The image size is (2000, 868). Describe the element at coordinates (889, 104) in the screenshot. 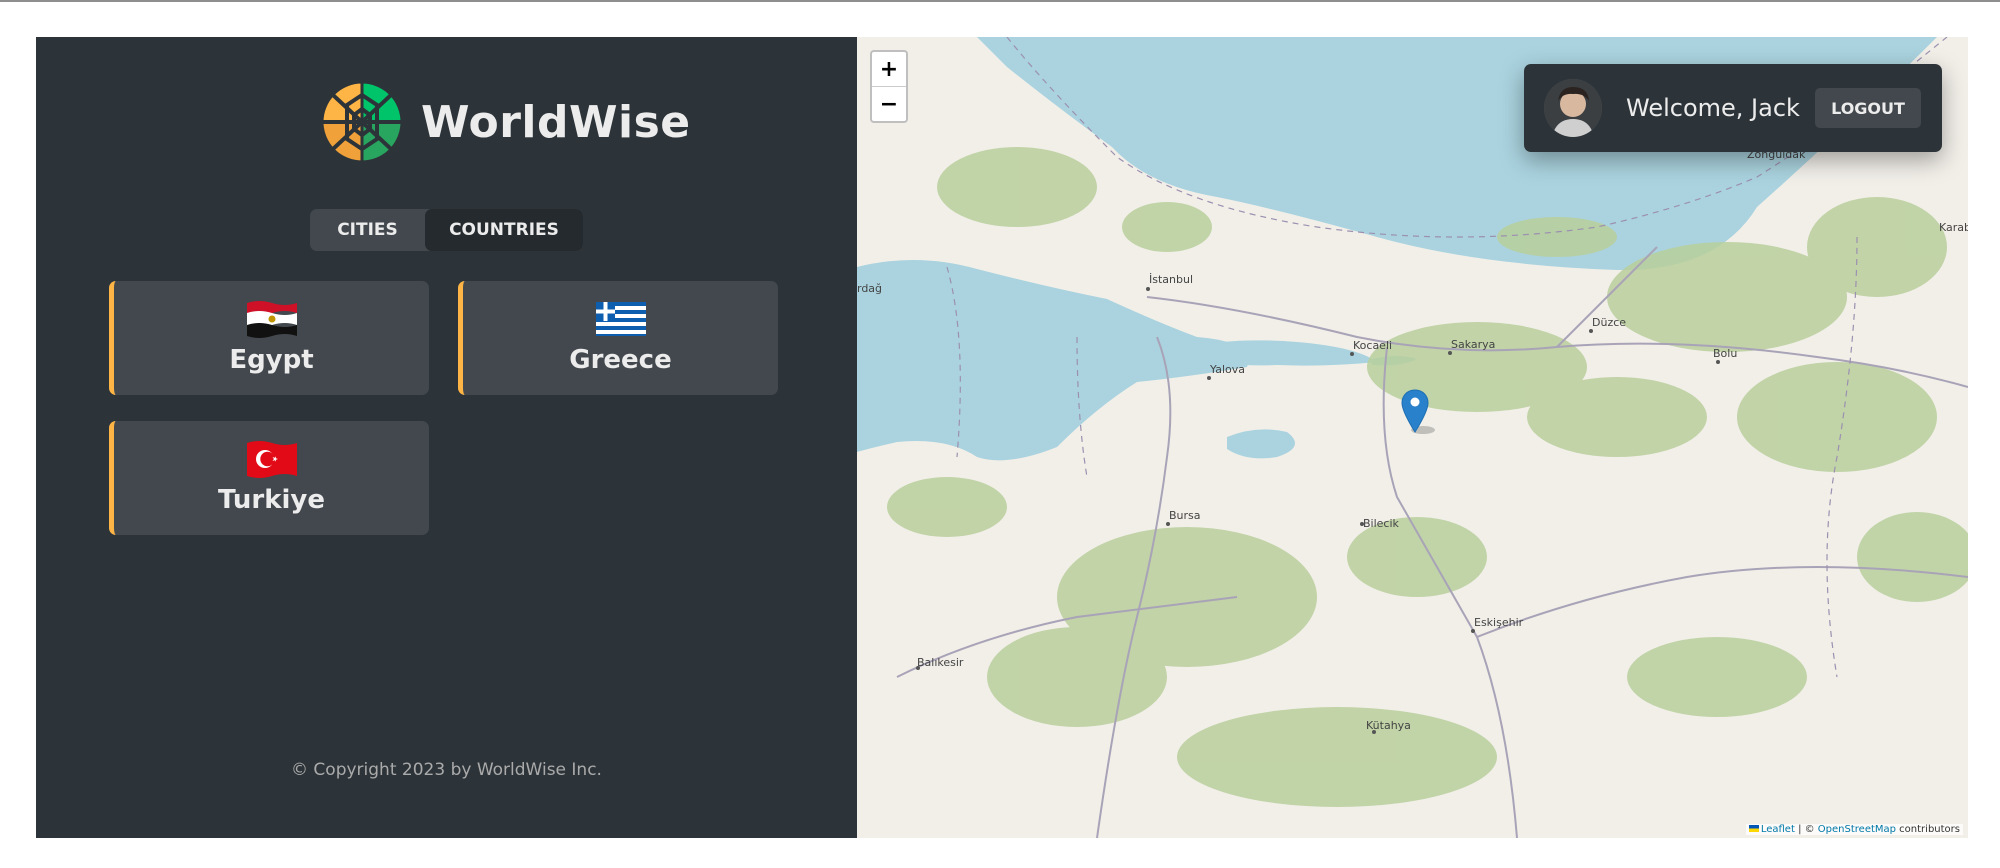

I see `zoom-out-button: −` at that location.